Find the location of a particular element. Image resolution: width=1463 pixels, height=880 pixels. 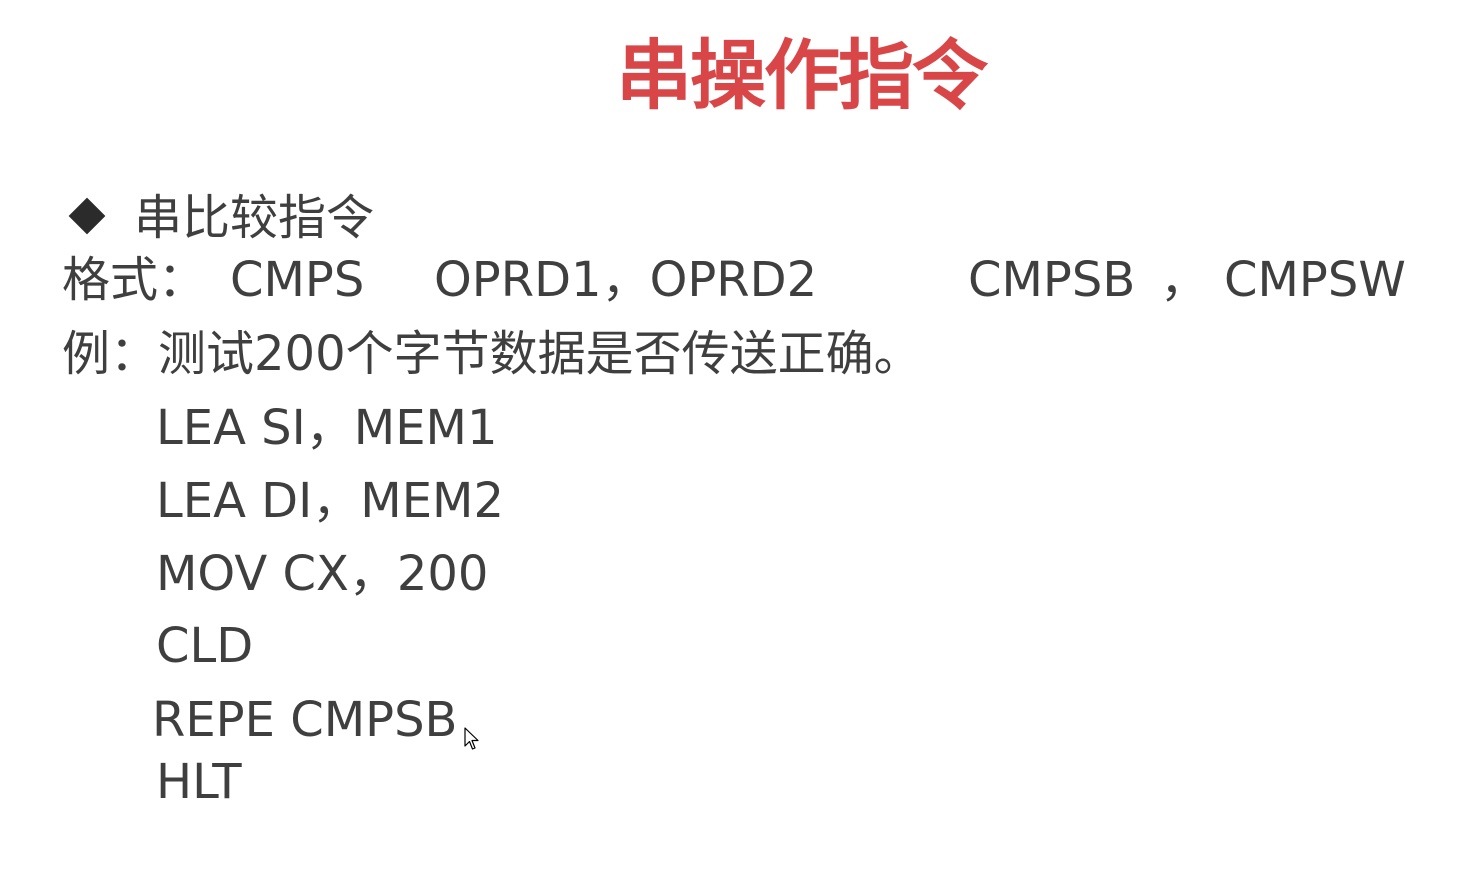

bullet-heading: 串比较指令 is located at coordinates (220, 218).